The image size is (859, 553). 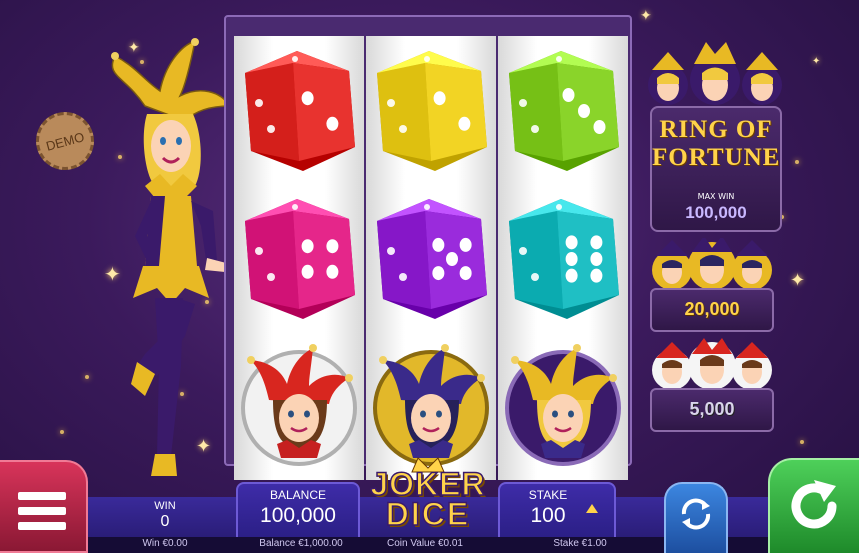 I want to click on jester-character, so click(x=160, y=271).